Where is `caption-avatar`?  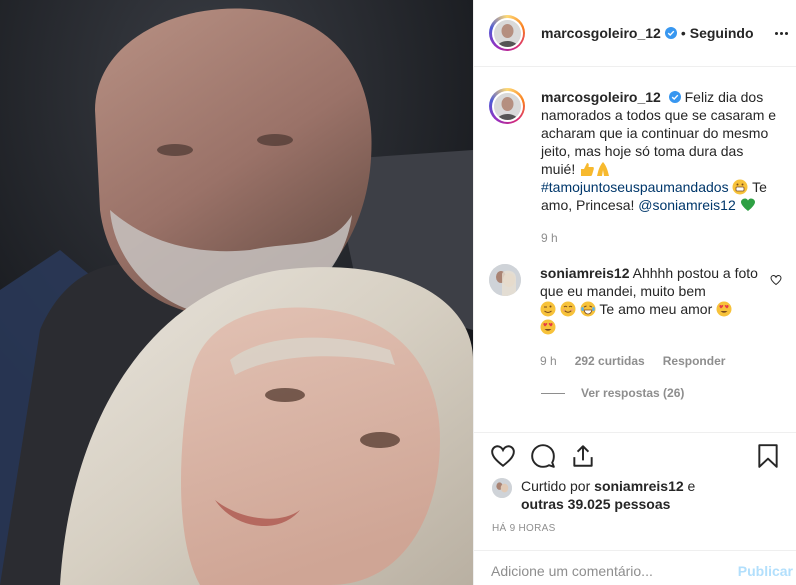
caption-avatar is located at coordinates (507, 106).